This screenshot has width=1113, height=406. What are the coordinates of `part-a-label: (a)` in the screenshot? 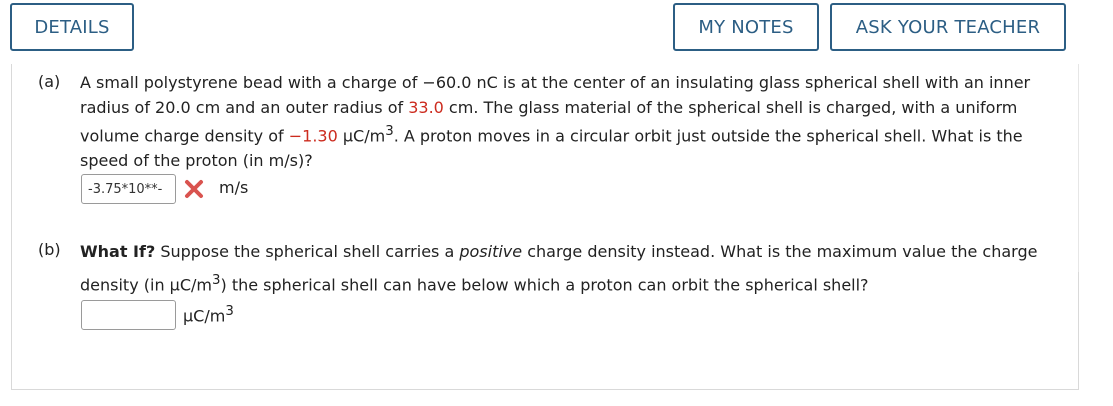 It's located at (49, 81).